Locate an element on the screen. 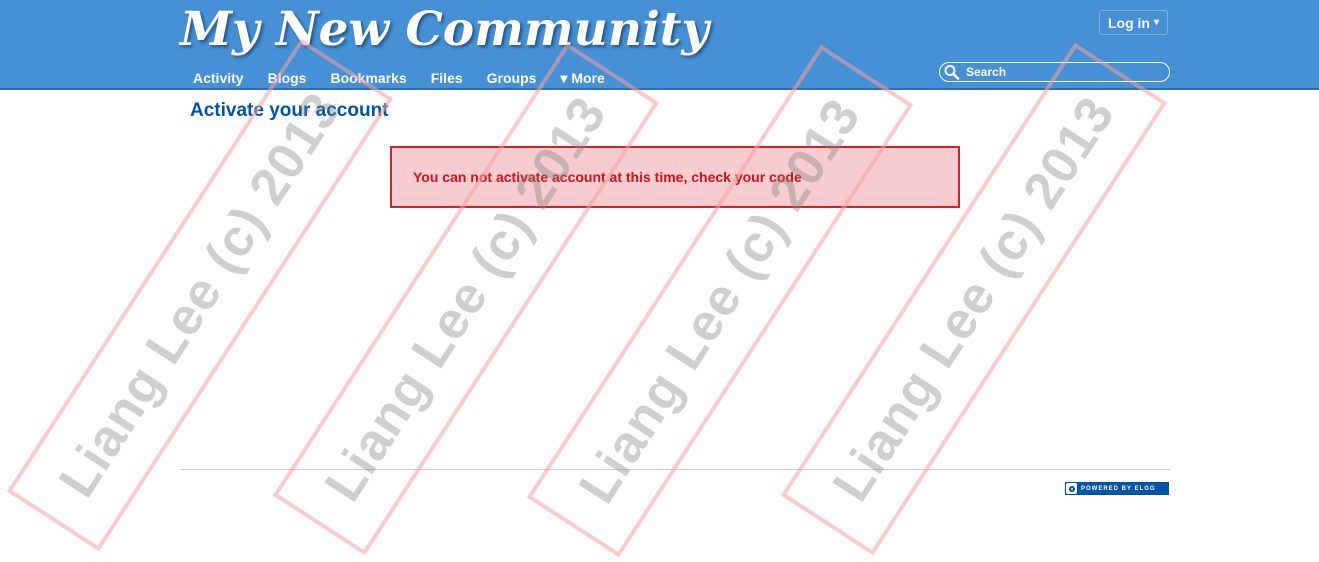  powered-by-elgg-badge: POWERED BY ELGG is located at coordinates (1117, 488).